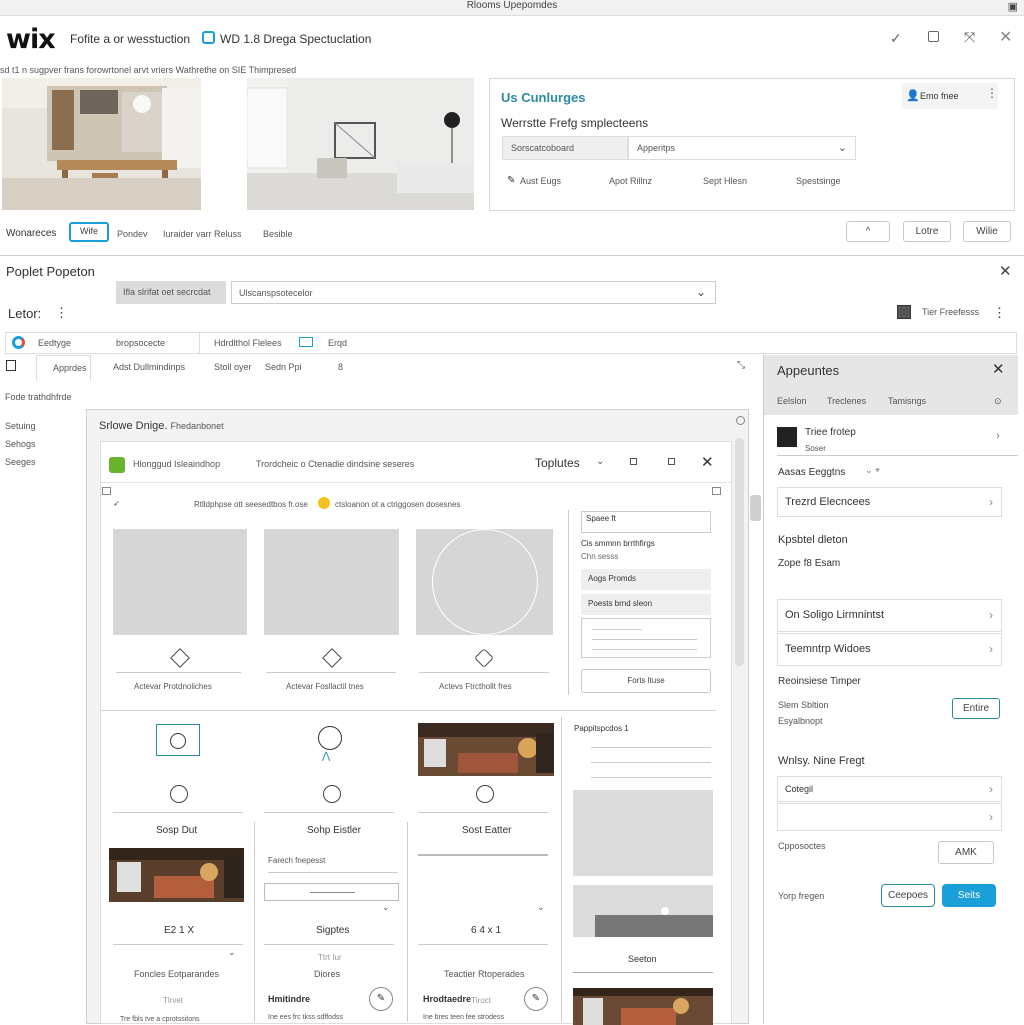  I want to click on right-panel-close-icon: ✕, so click(998, 369).